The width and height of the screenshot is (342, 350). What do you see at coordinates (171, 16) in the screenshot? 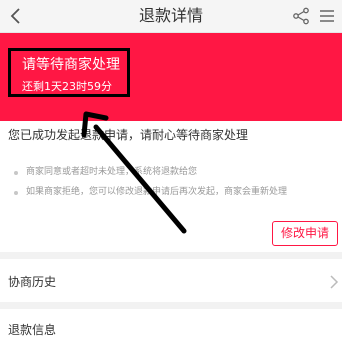
I see `top-bar: 退款详情` at bounding box center [171, 16].